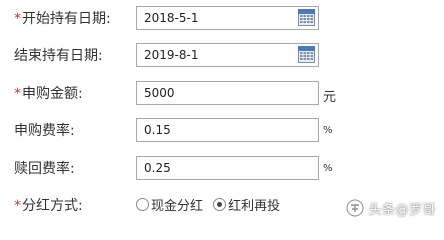 This screenshot has width=444, height=240. Describe the element at coordinates (355, 208) in the screenshot. I see `watermark-logo-icon` at that location.